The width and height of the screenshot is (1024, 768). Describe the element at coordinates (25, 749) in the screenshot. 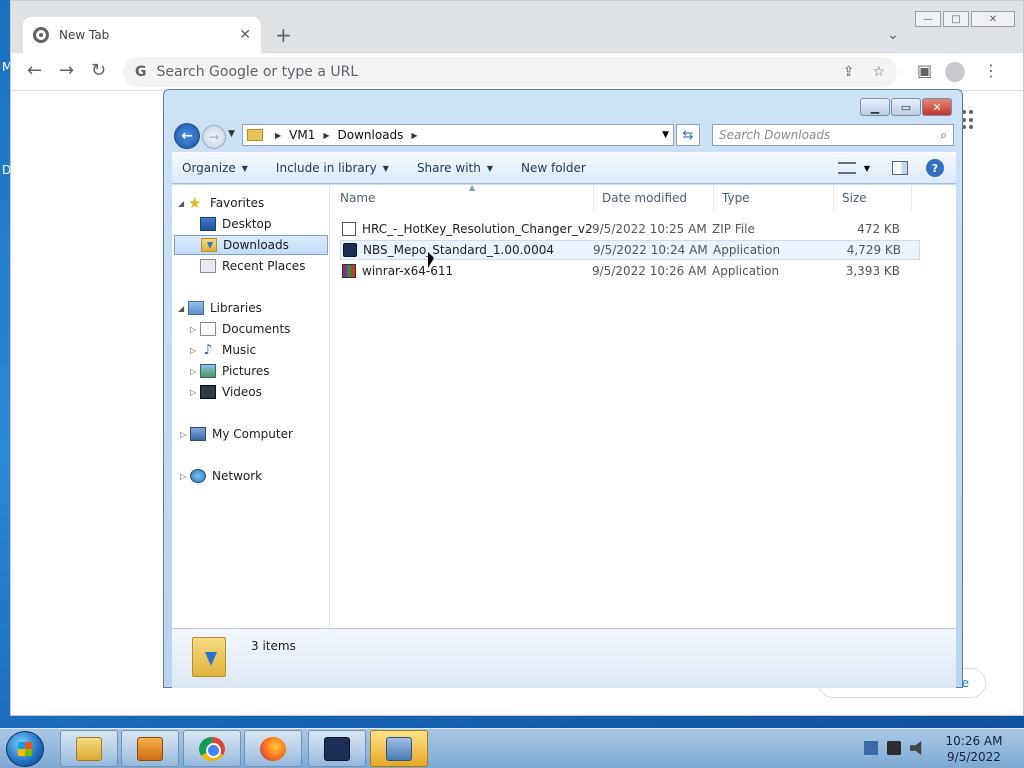

I see `start-button` at that location.